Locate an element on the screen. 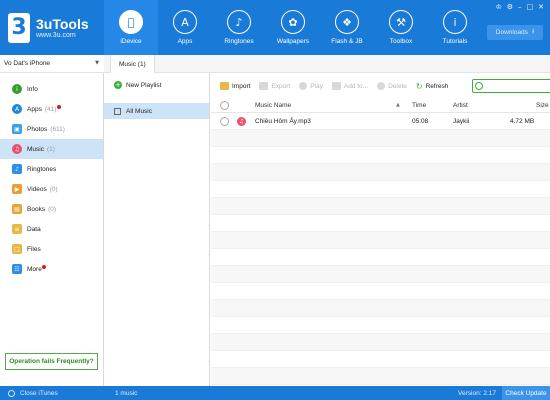 The image size is (550, 400). sidebar-item-data: ≡ Data is located at coordinates (51, 229).